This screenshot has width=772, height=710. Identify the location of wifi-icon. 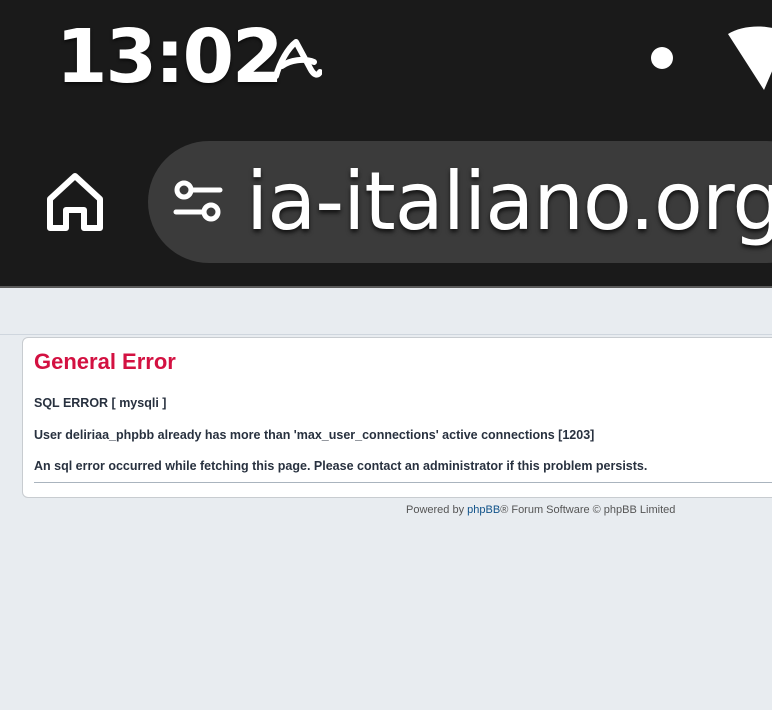
(750, 58).